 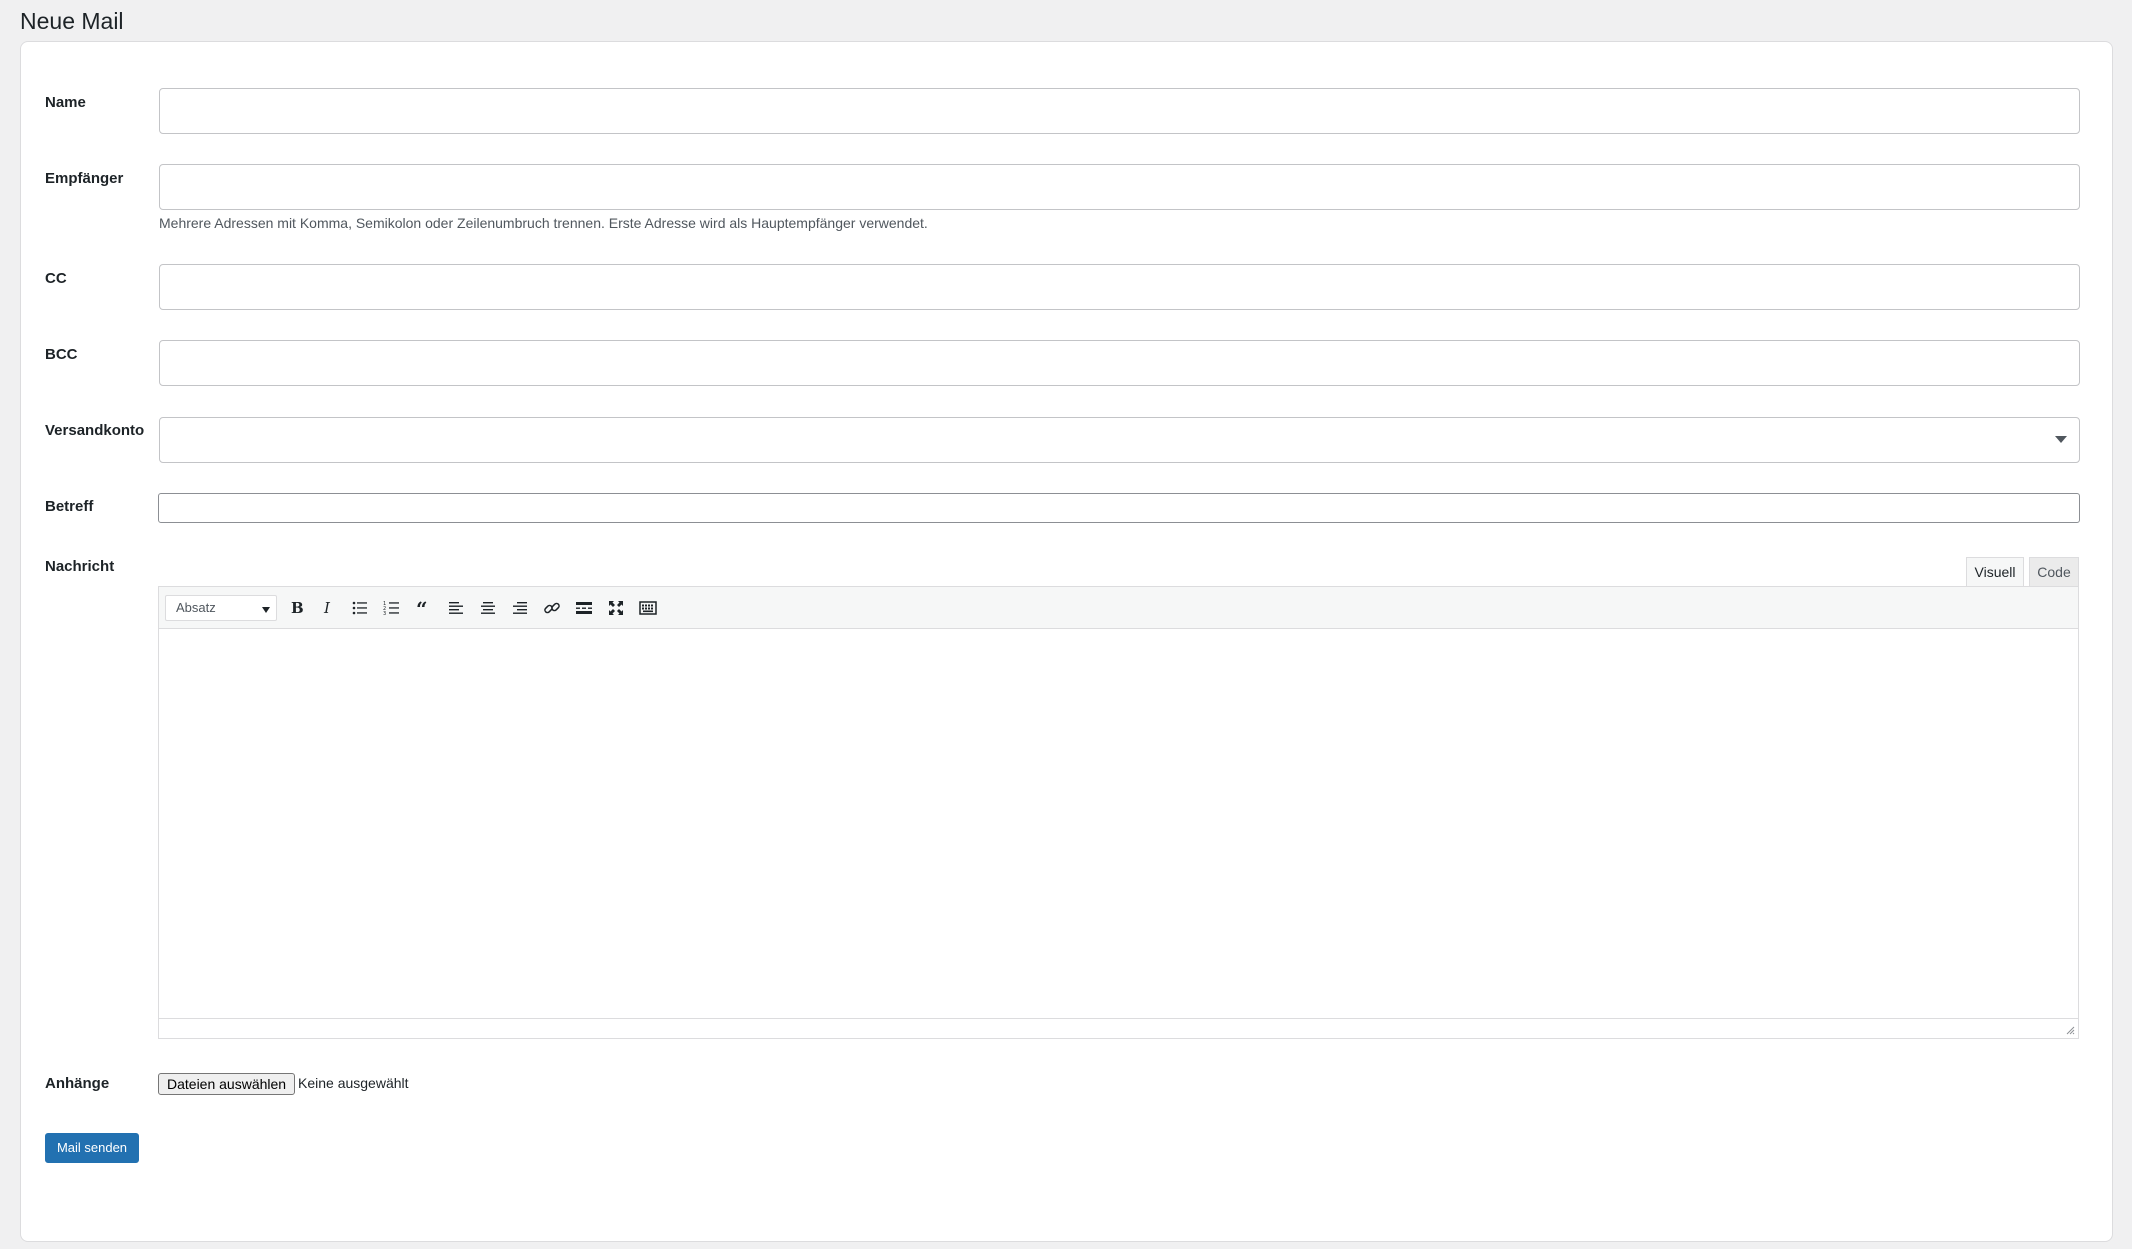 I want to click on link-icon, so click(x=552, y=608).